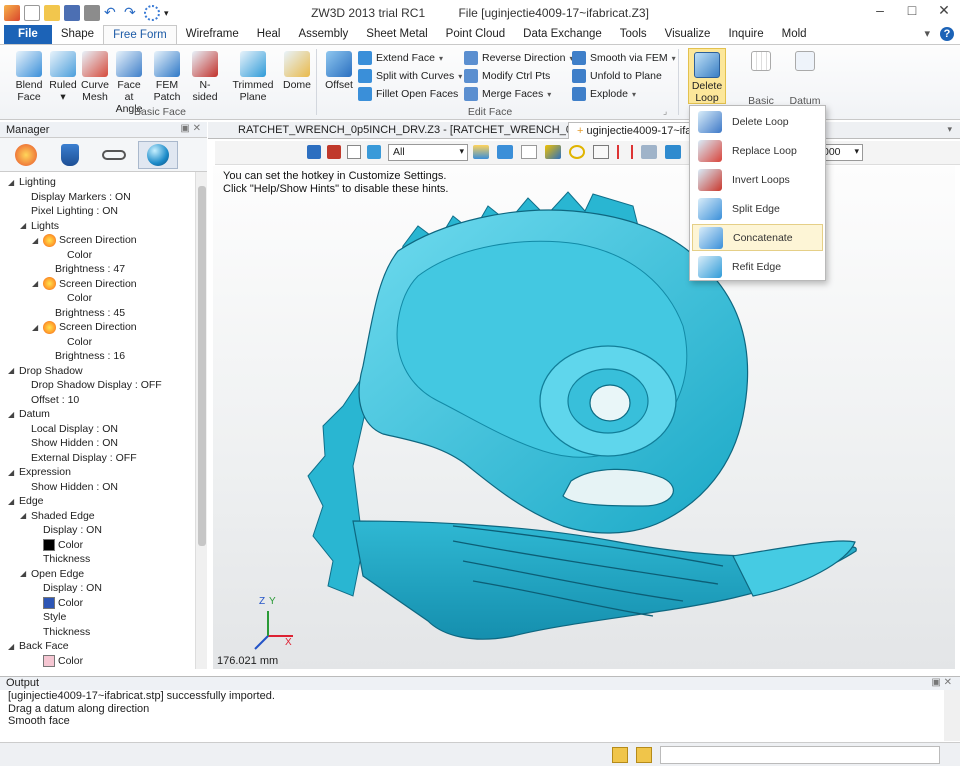  Describe the element at coordinates (84, 269) in the screenshot. I see `tree-node: Brightness : 47` at that location.